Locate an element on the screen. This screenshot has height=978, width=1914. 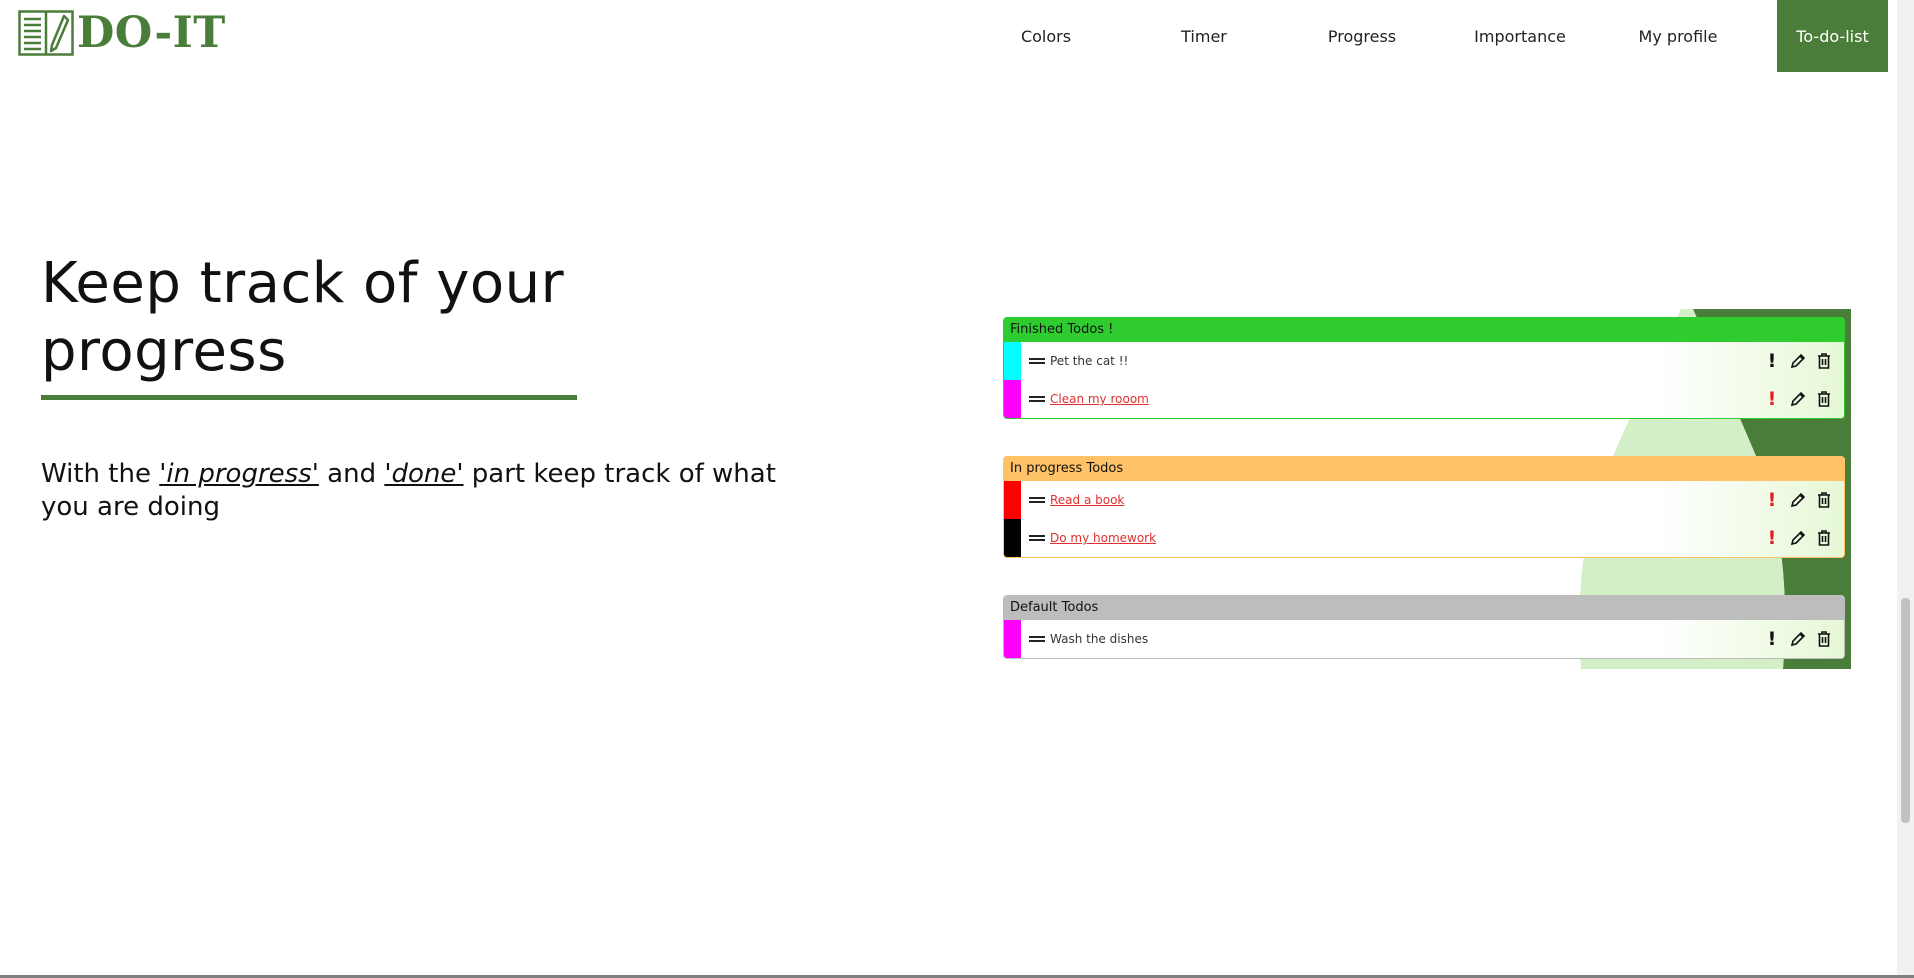
brand-name: DO-IT is located at coordinates (151, 33).